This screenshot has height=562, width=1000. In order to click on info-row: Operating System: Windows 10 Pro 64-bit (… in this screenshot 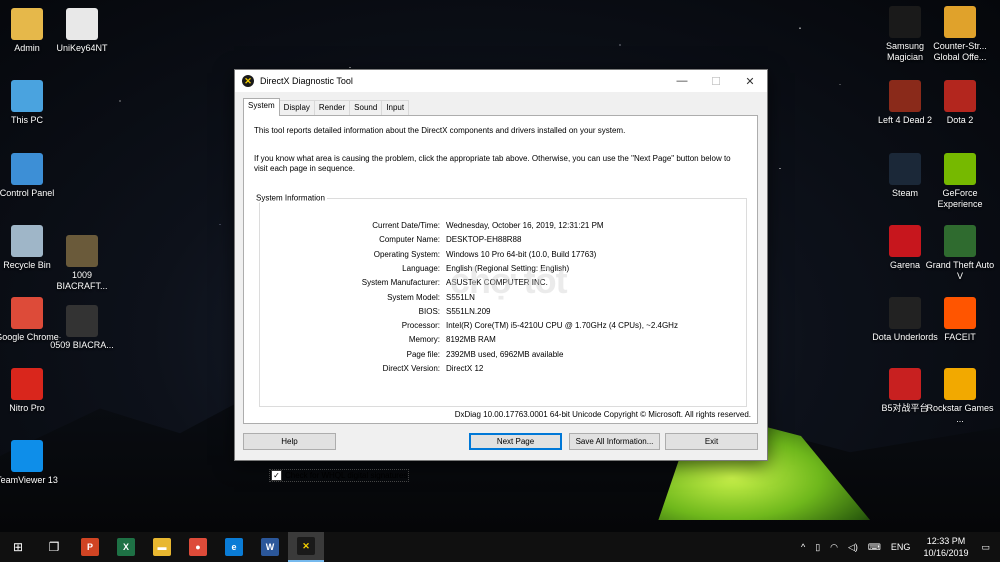, I will do `click(503, 255)`.